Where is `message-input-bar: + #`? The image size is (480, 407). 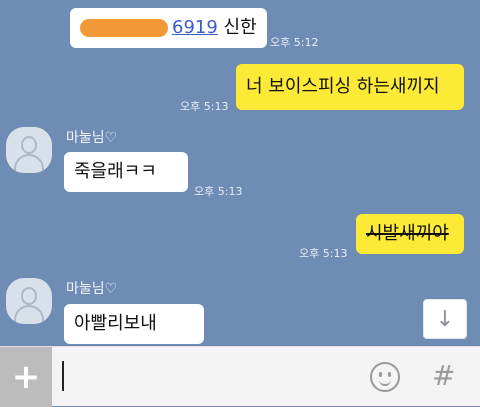 message-input-bar: + # is located at coordinates (240, 376).